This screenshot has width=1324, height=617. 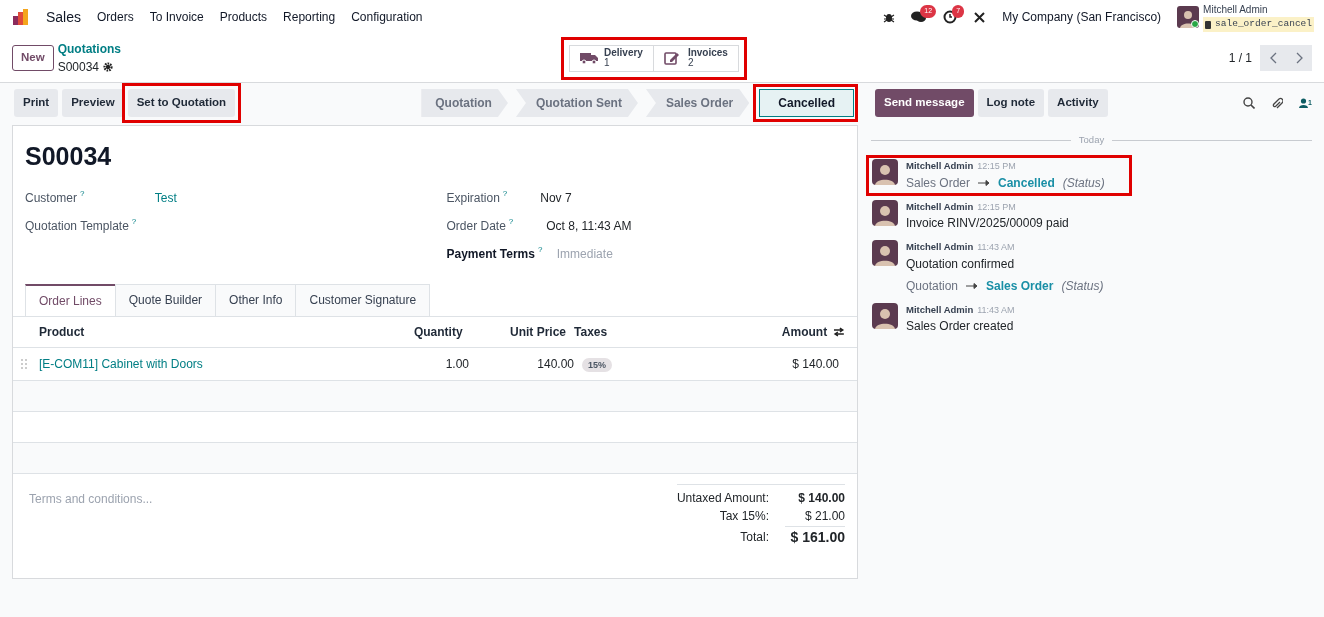 I want to click on menu-item: Products, so click(x=243, y=17).